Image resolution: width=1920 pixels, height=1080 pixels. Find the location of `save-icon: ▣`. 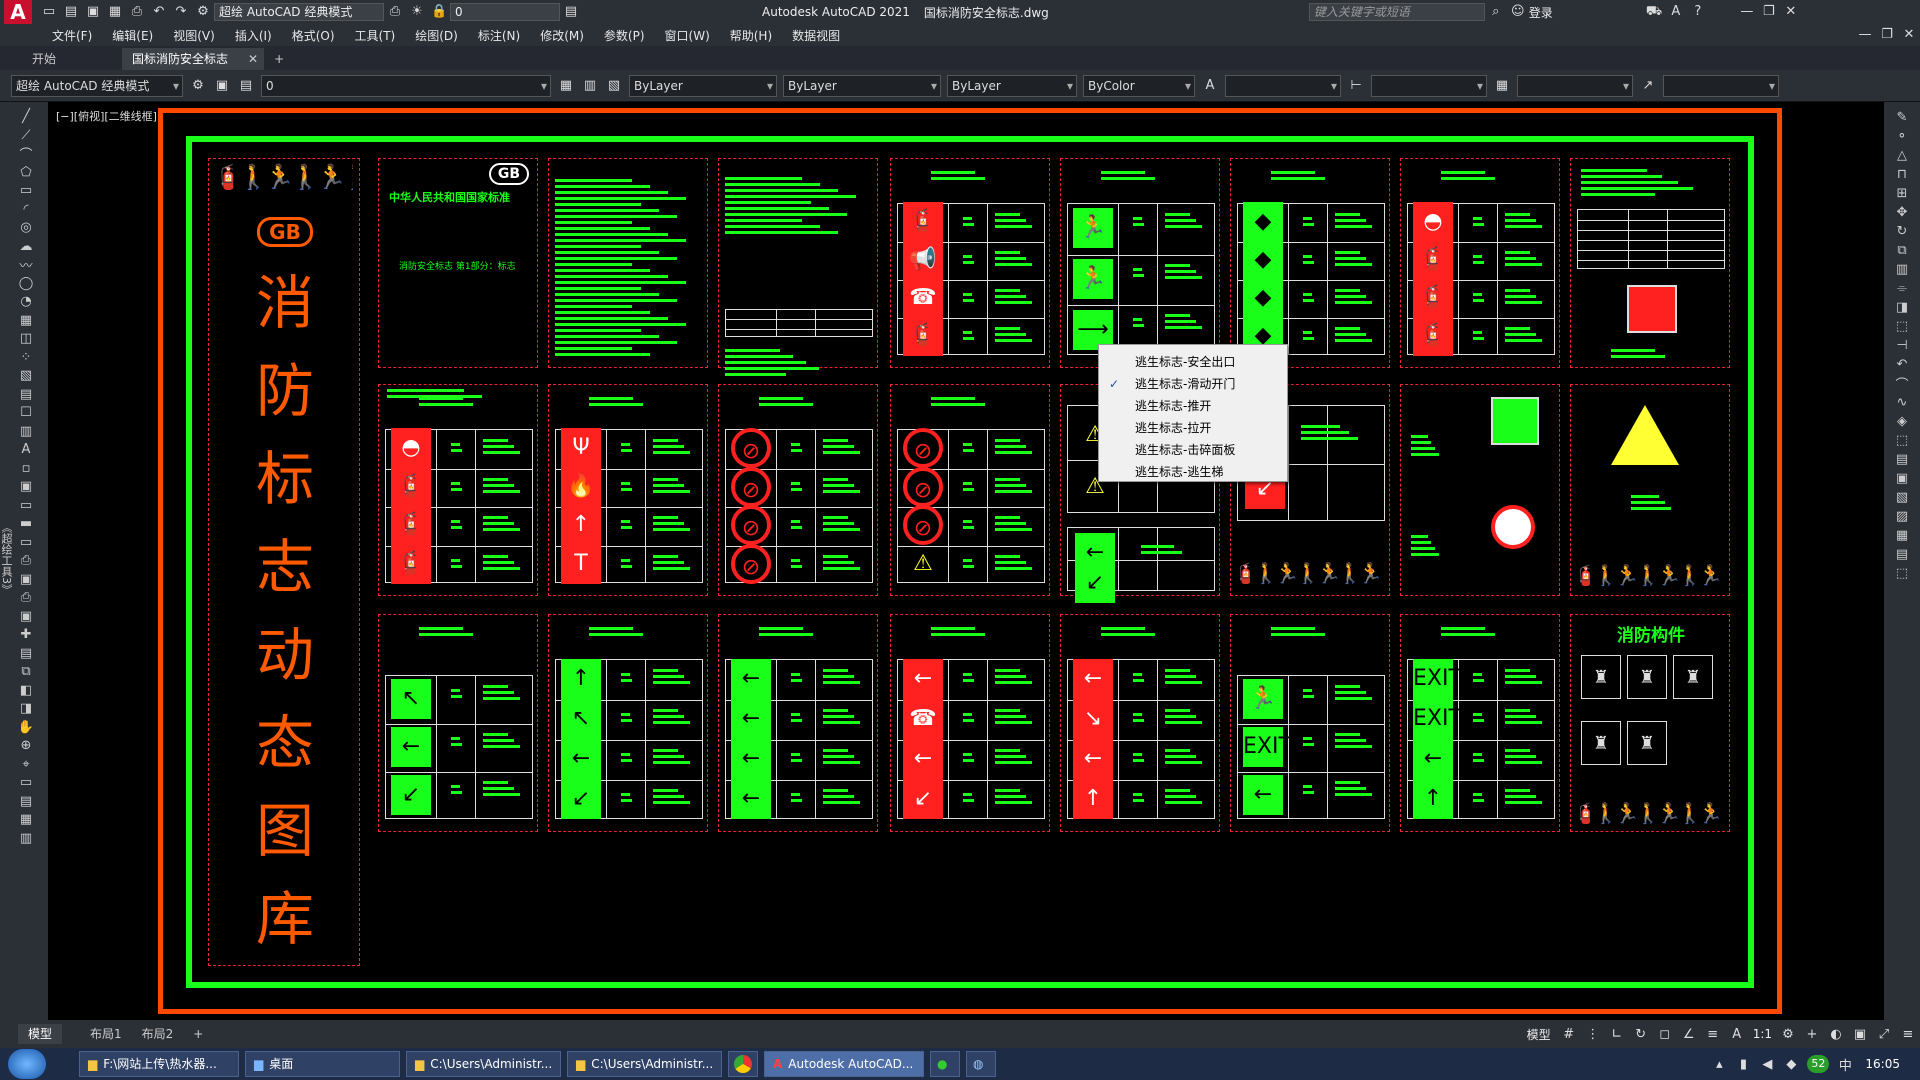

save-icon: ▣ is located at coordinates (93, 12).